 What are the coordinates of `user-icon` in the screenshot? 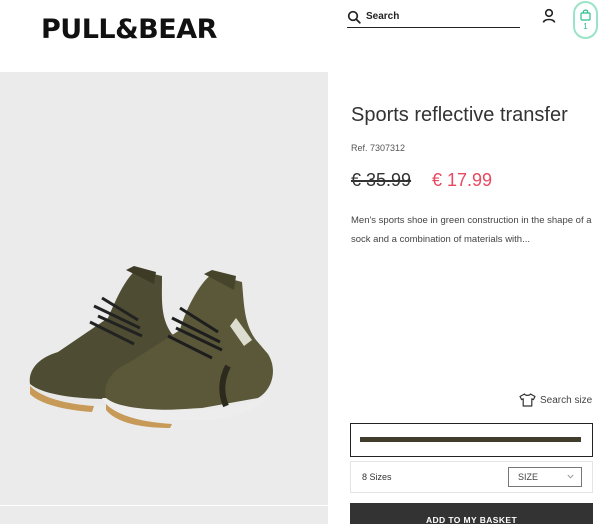 It's located at (549, 15).